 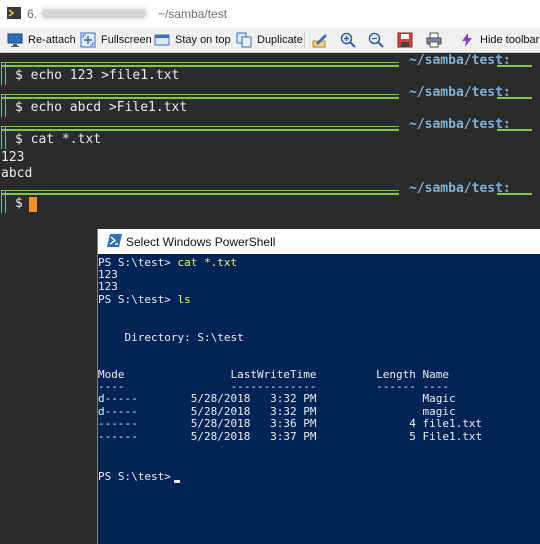 I want to click on zoom-in-icon, so click(x=348, y=40).